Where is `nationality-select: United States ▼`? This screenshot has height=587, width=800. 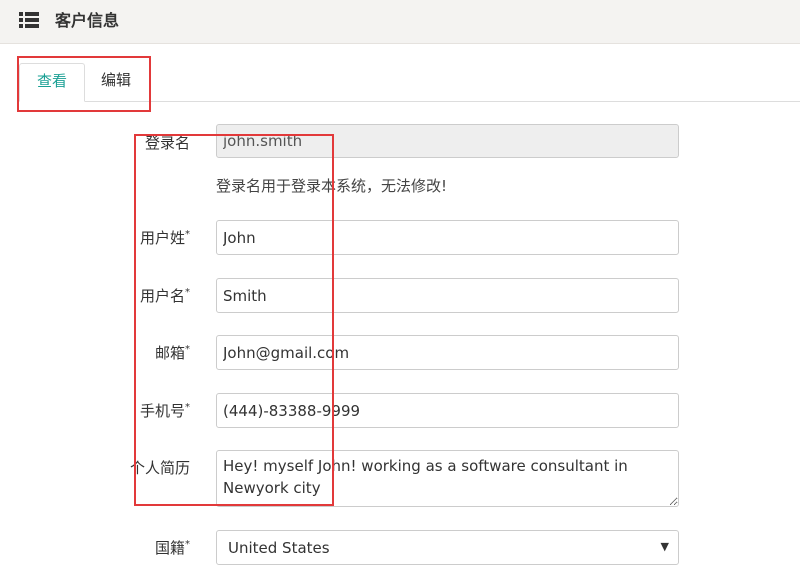
nationality-select: United States ▼ is located at coordinates (447, 547).